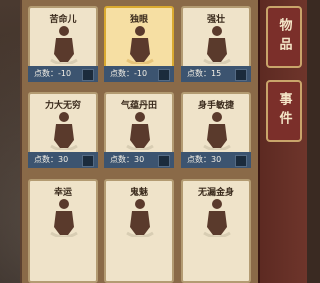 Image resolution: width=320 pixels, height=283 pixels. I want to click on talent-card-selected: 独眼 点数：-10, so click(139, 44).